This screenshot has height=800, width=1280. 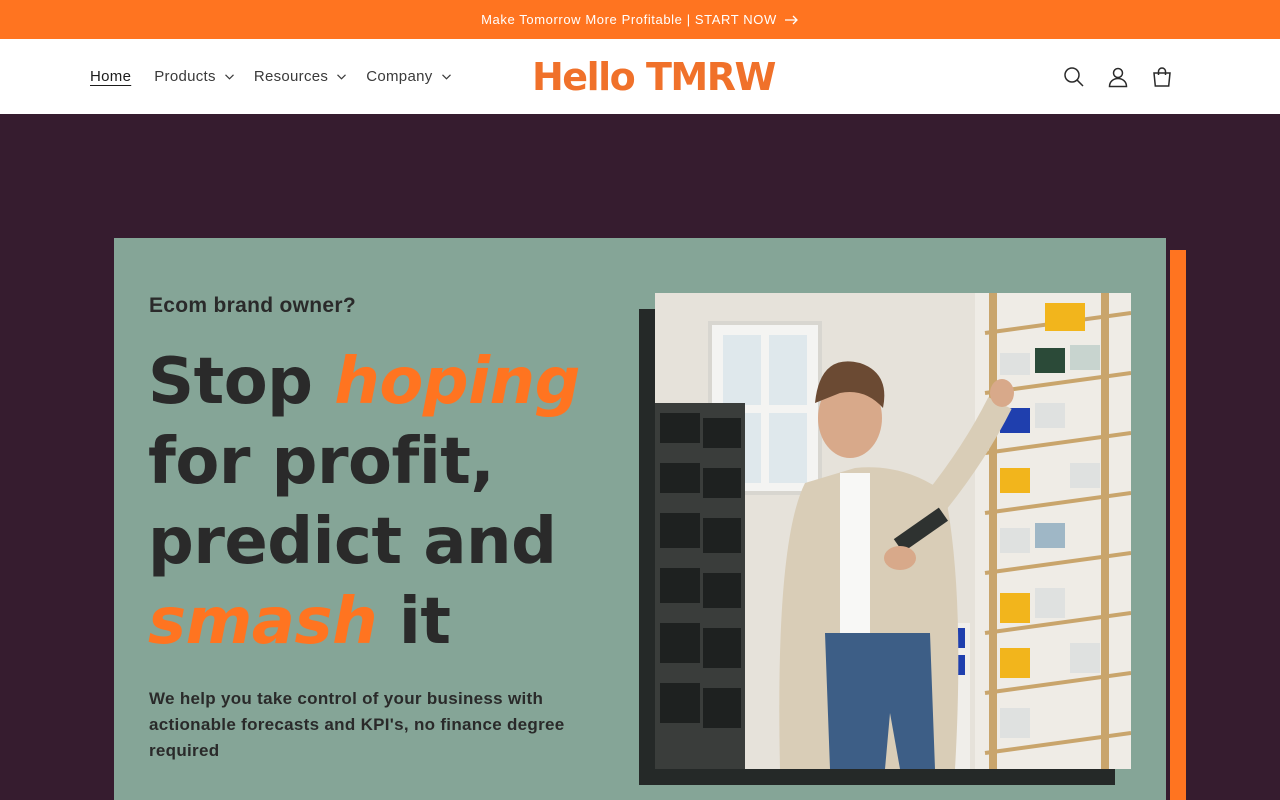 I want to click on nav-resources: Resources, so click(x=300, y=76).